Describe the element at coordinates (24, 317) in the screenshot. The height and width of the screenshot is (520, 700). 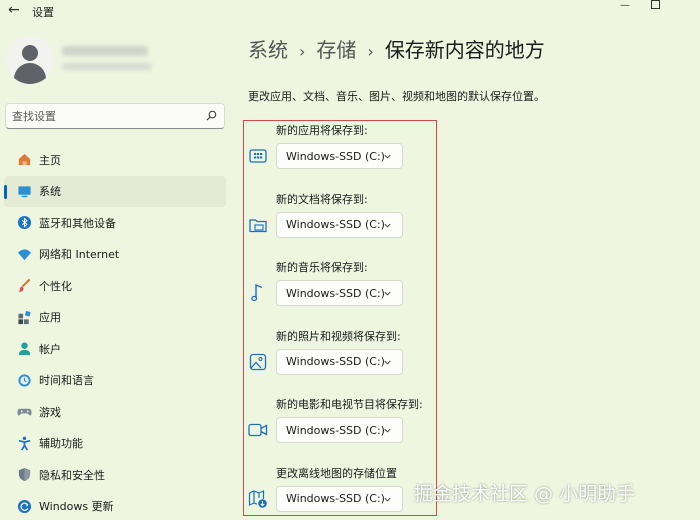
I see `apps-icon` at that location.